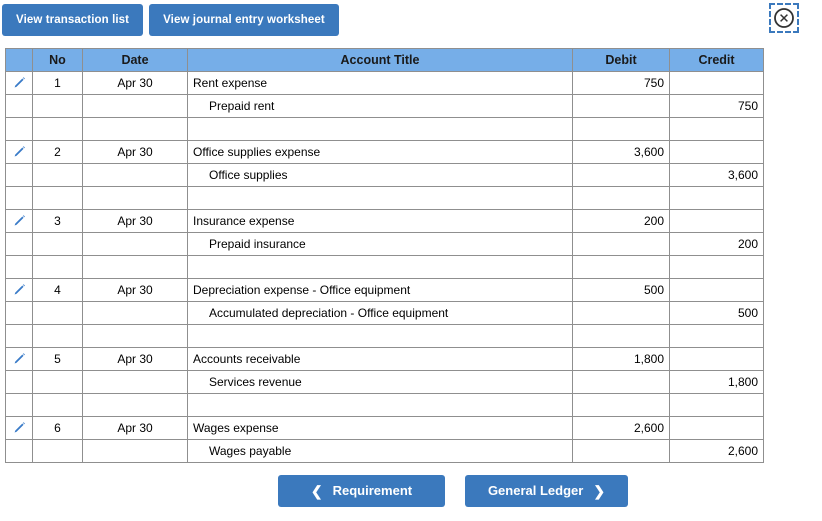  Describe the element at coordinates (621, 83) in the screenshot. I see `cell-debit: 750` at that location.